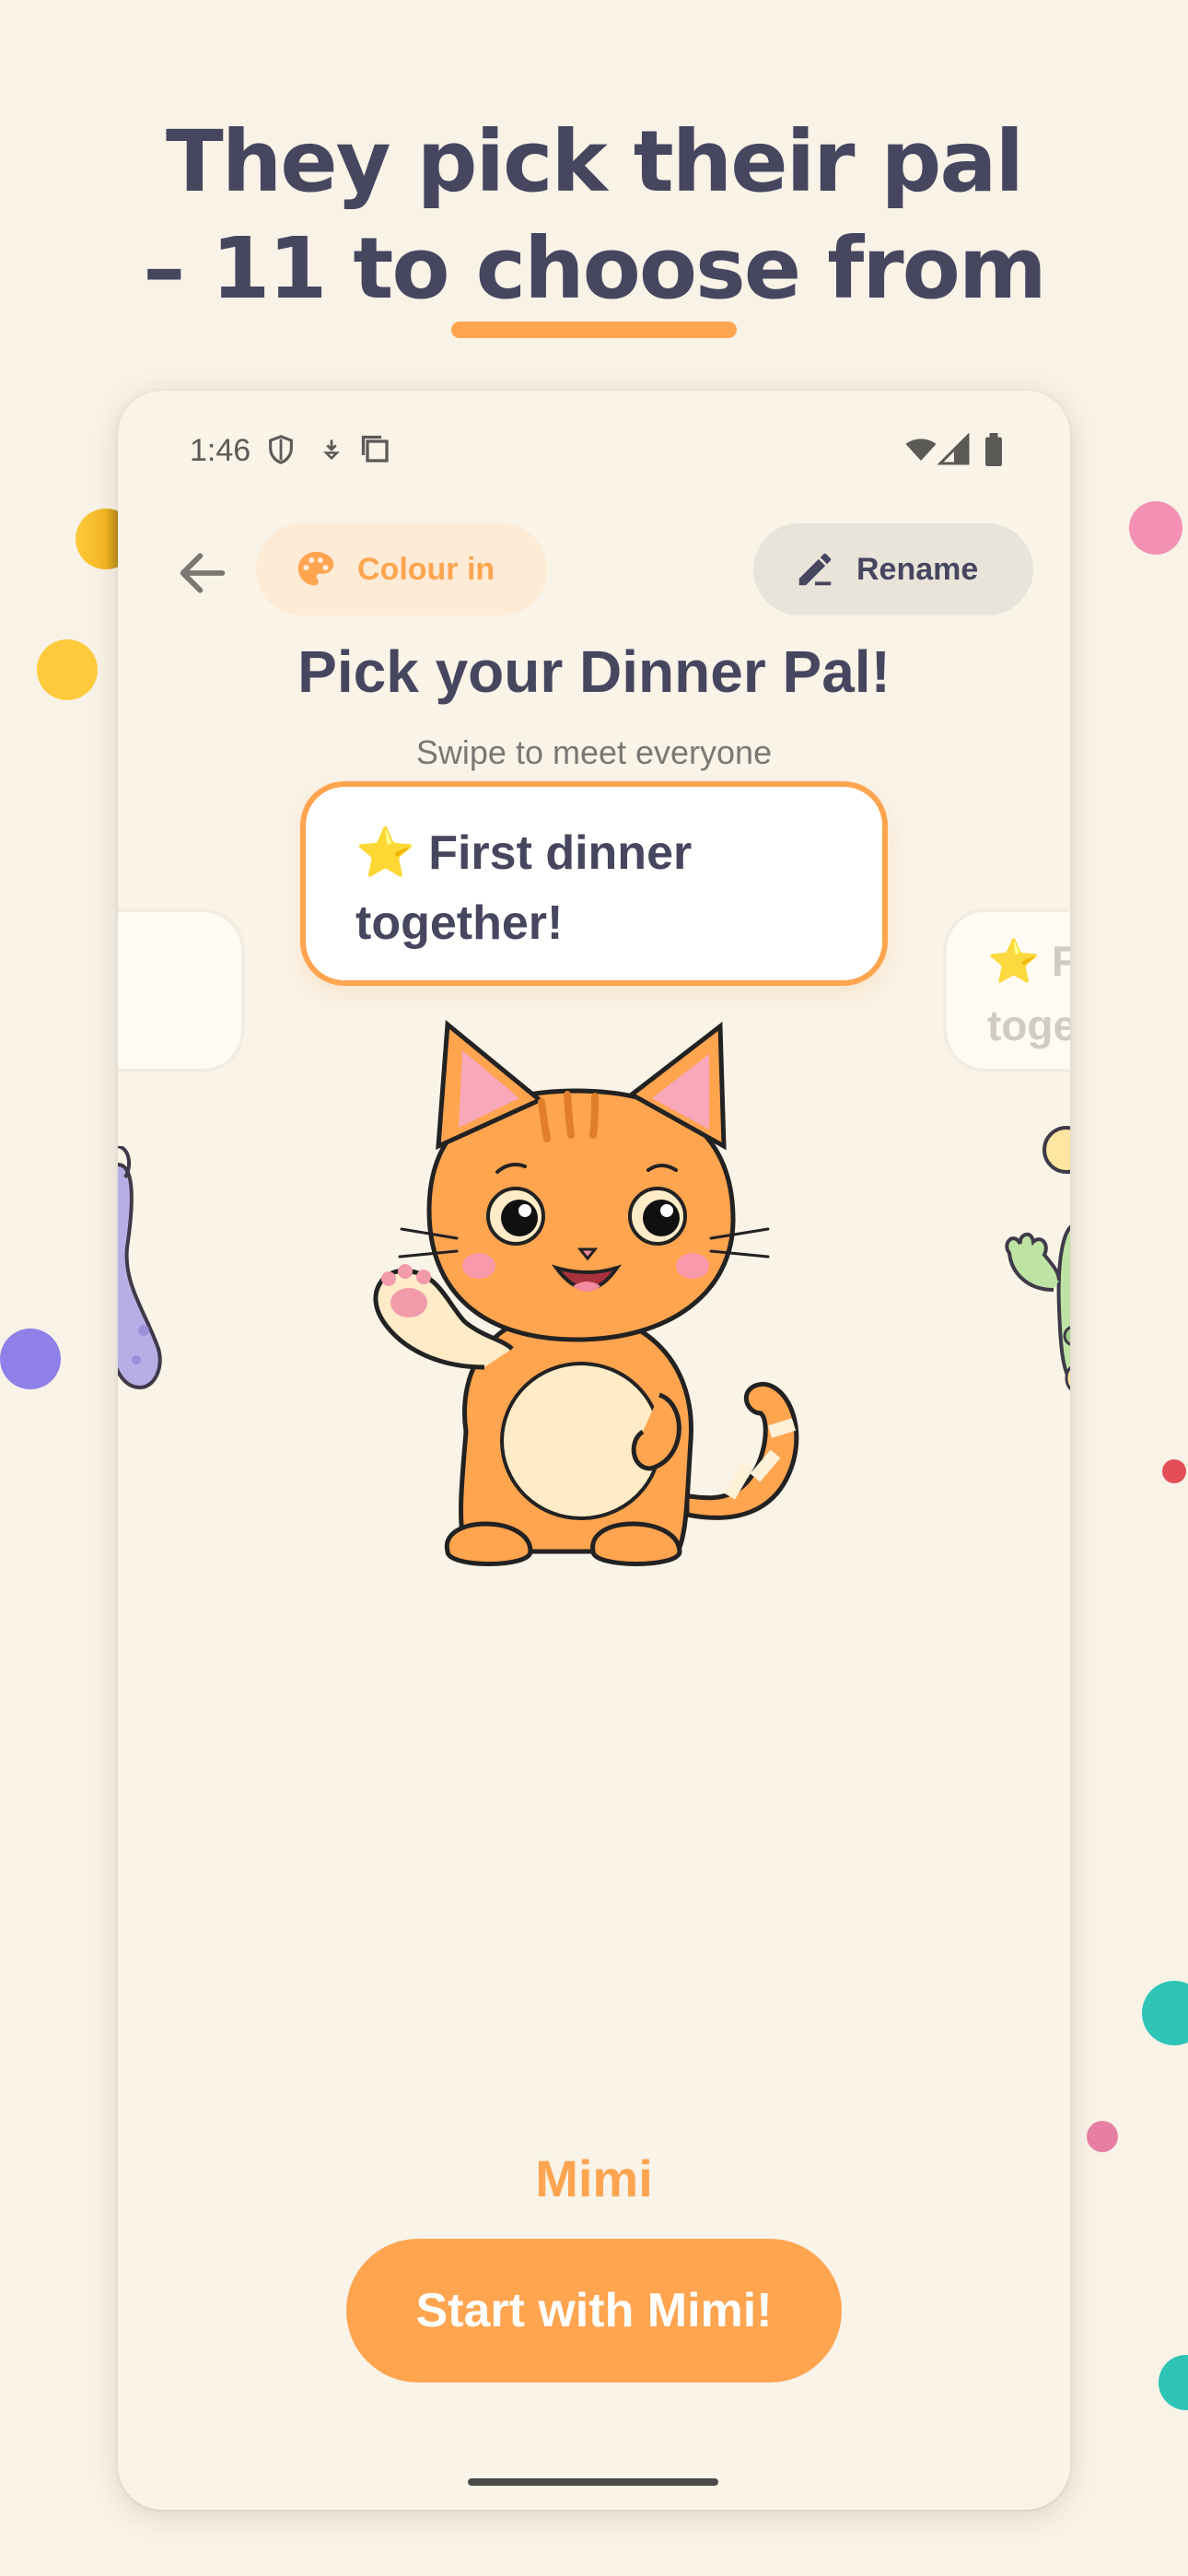 The width and height of the screenshot is (1188, 2576). What do you see at coordinates (426, 569) in the screenshot?
I see `colour-in-label: Colour in` at bounding box center [426, 569].